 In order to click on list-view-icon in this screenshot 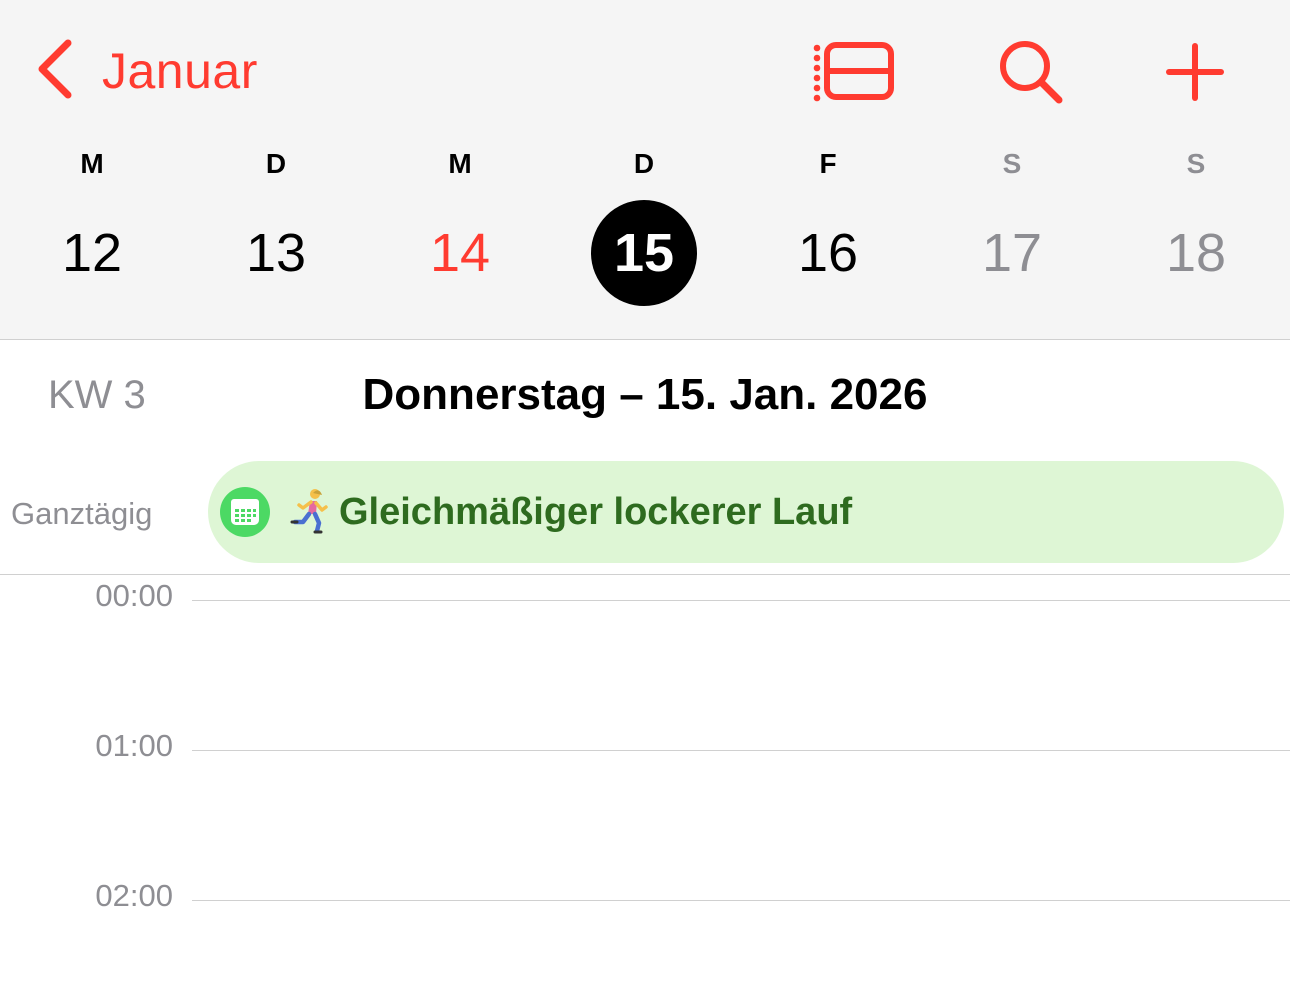, I will do `click(855, 72)`.